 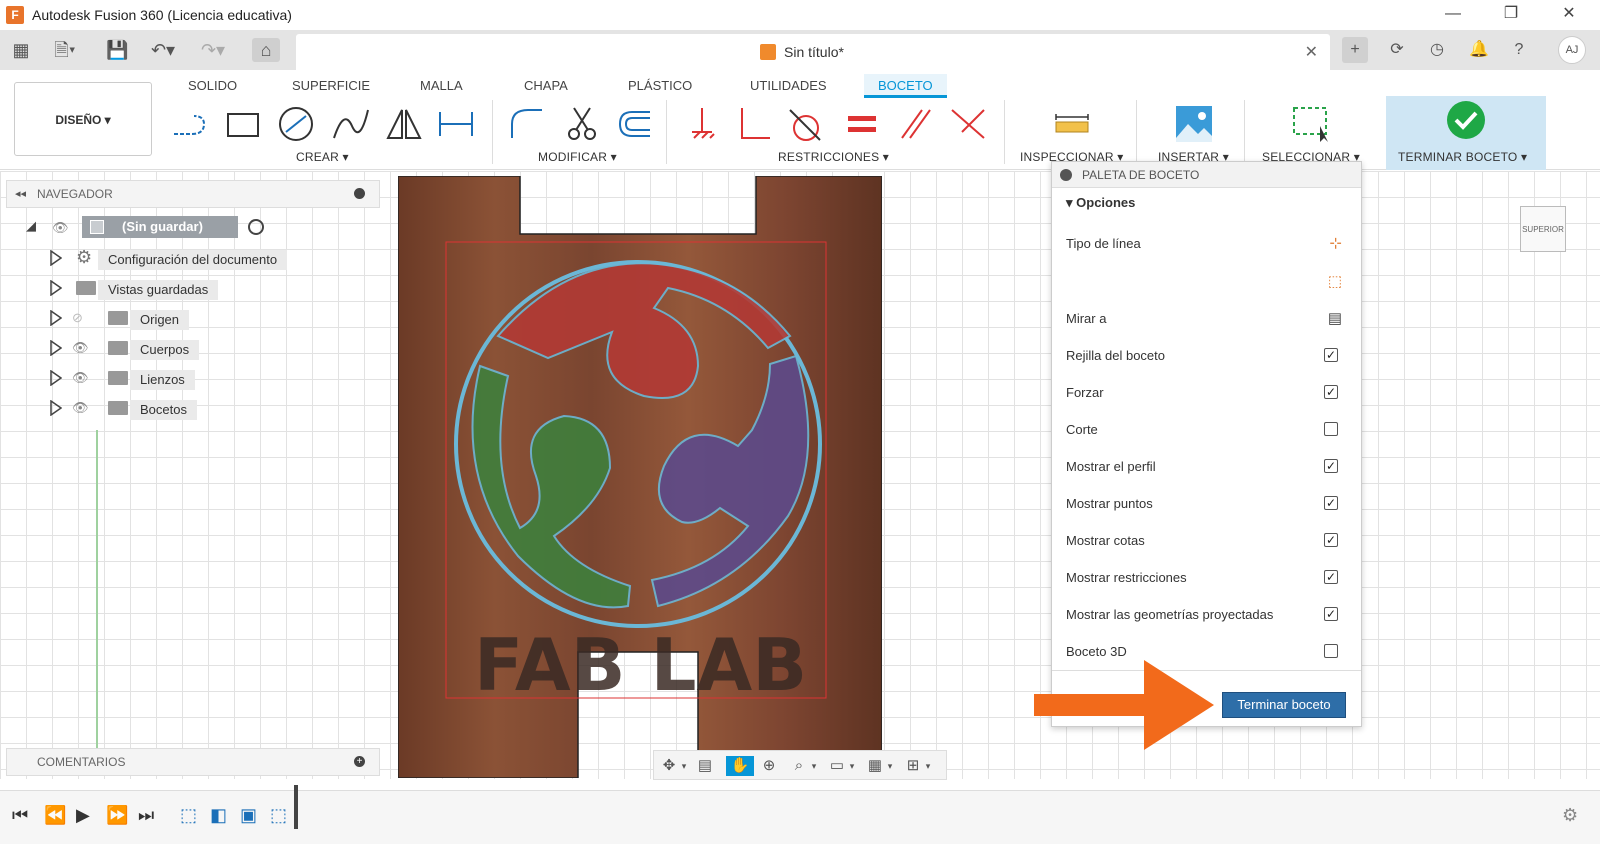 What do you see at coordinates (1211, 504) in the screenshot?
I see `palette-row-show-points: Mostrar puntos ✓` at bounding box center [1211, 504].